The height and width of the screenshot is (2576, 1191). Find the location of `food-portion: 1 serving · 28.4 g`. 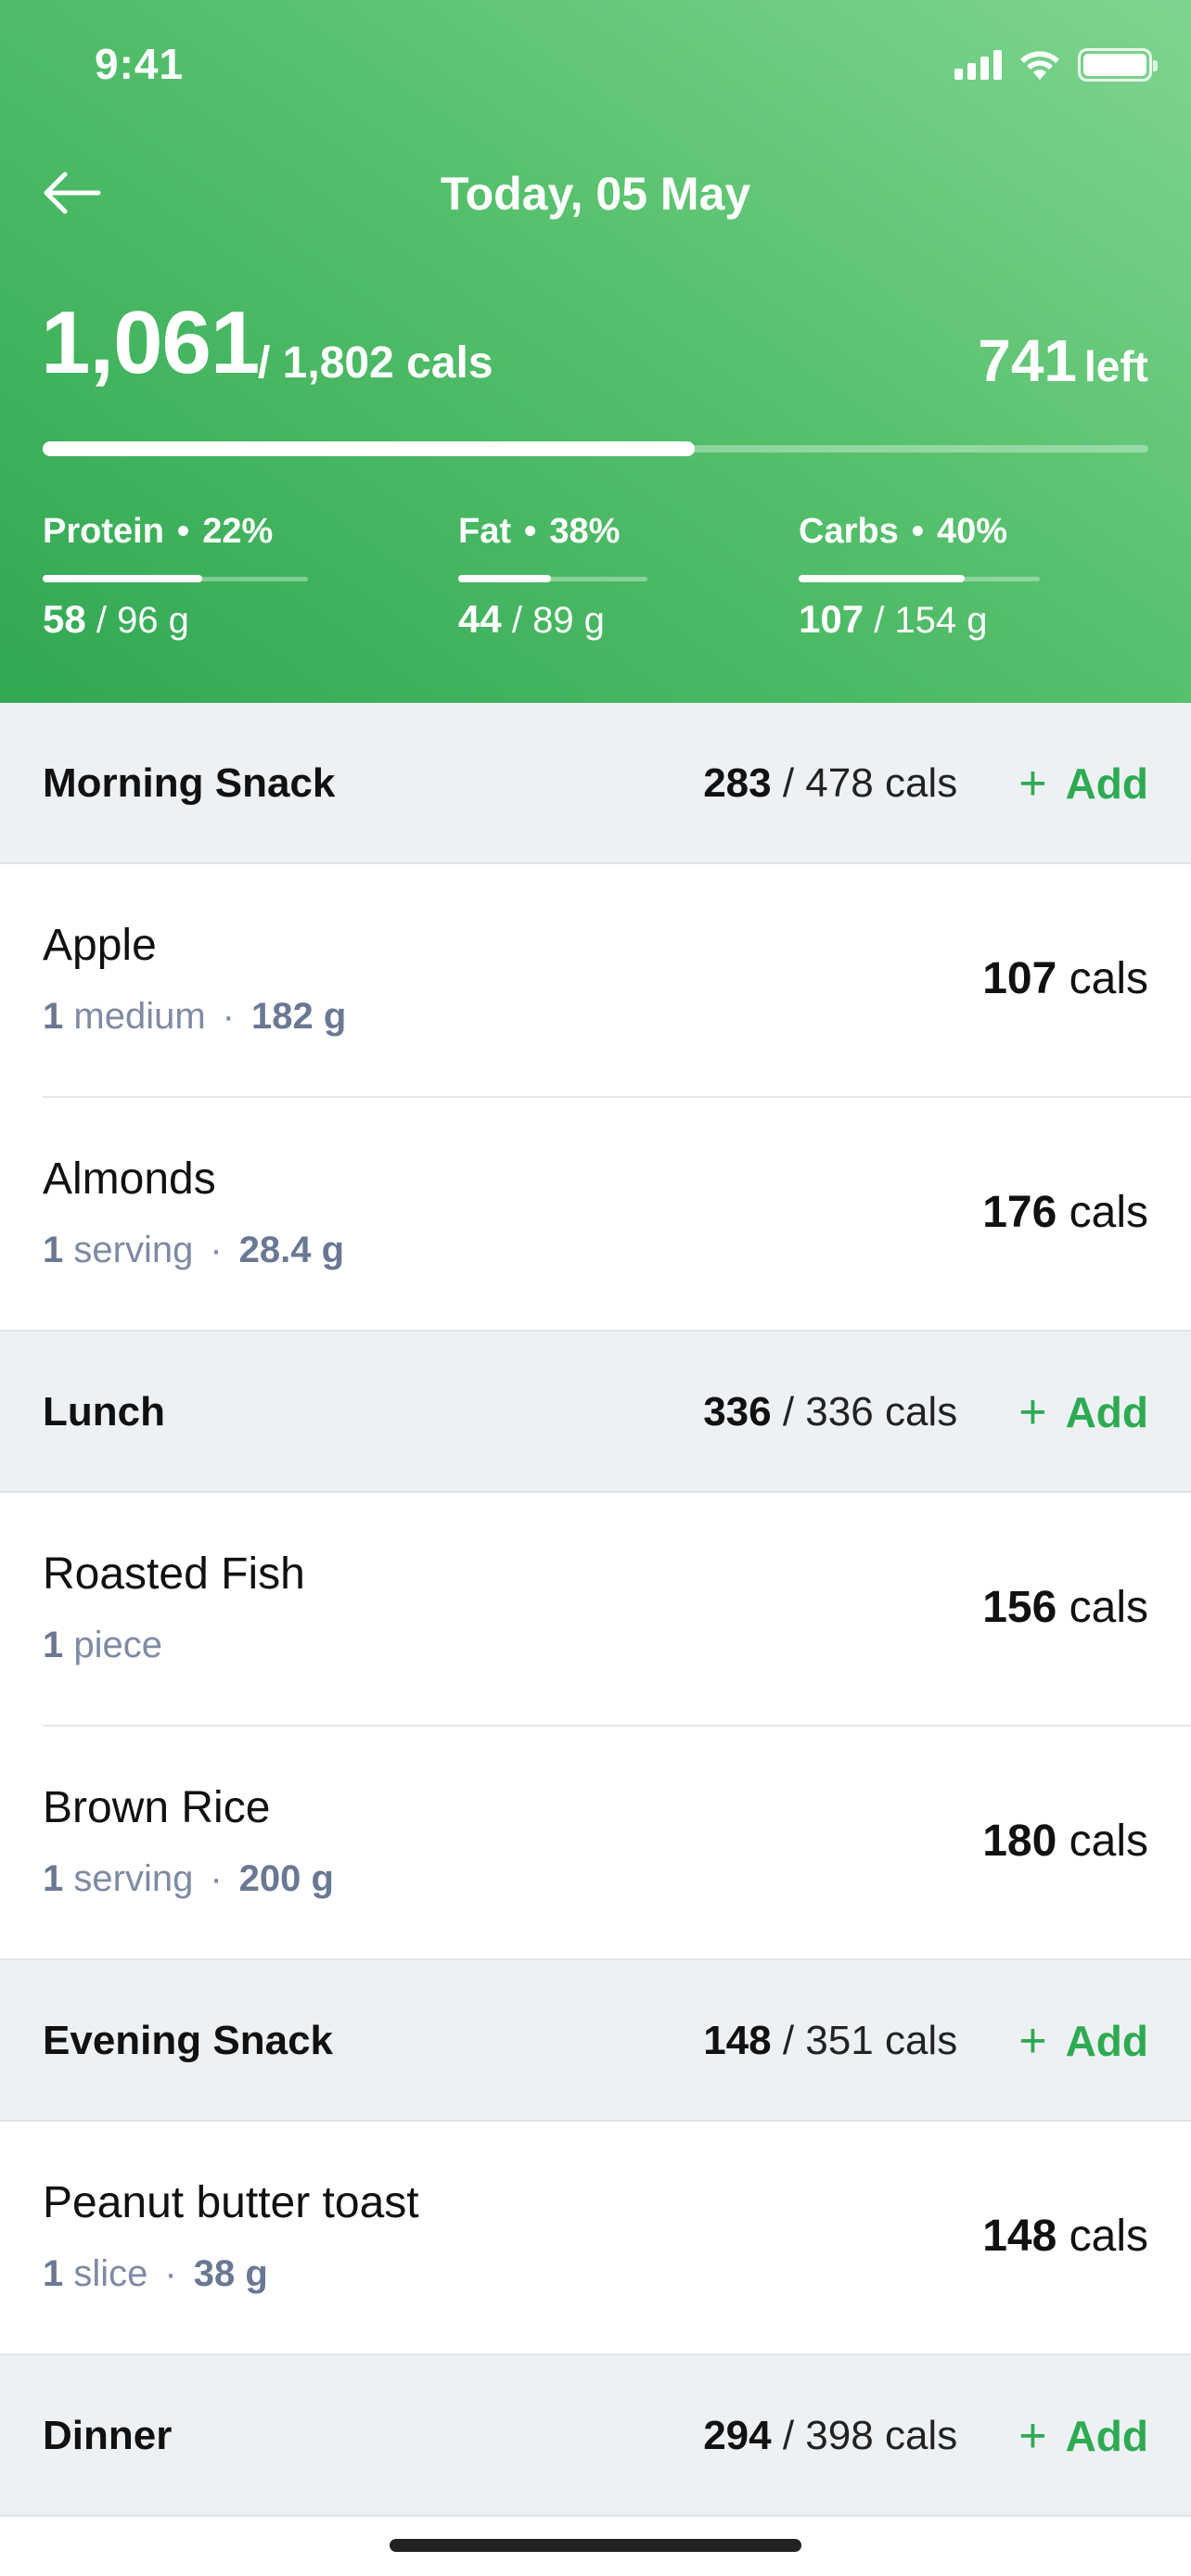

food-portion: 1 serving · 28.4 g is located at coordinates (194, 1250).